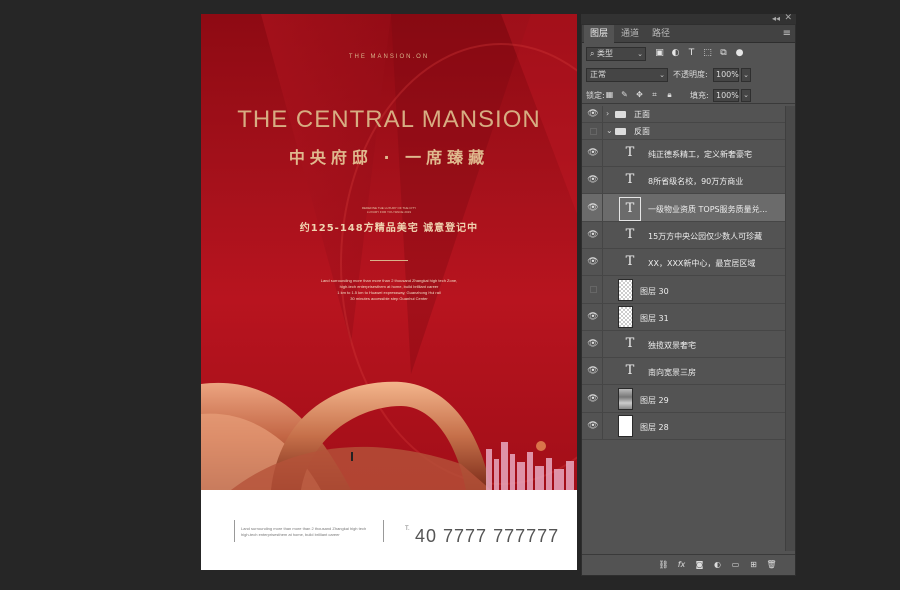 The image size is (900, 590). What do you see at coordinates (699, 54) in the screenshot?
I see `filter-icons: ▣ ◐ T ⬚ ⧉ ●` at bounding box center [699, 54].